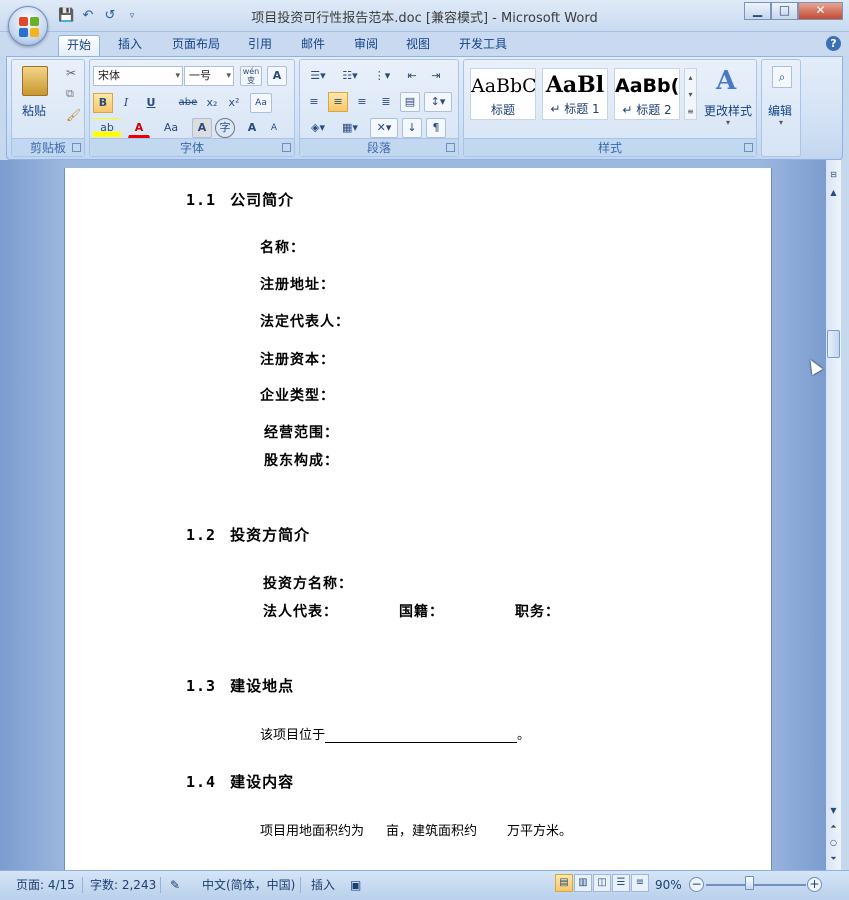 This screenshot has width=849, height=900. Describe the element at coordinates (313, 45) in the screenshot. I see `tab-mailings: 邮件` at that location.